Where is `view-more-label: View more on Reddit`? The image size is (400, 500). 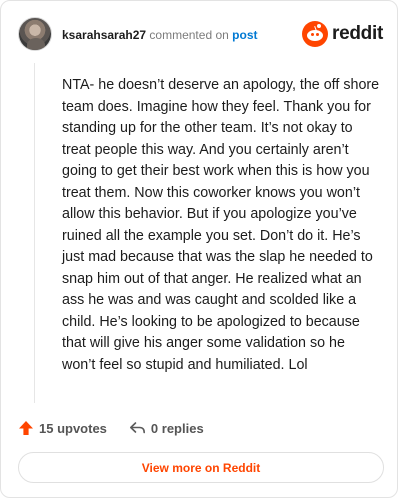
view-more-label: View more on Reddit is located at coordinates (201, 467).